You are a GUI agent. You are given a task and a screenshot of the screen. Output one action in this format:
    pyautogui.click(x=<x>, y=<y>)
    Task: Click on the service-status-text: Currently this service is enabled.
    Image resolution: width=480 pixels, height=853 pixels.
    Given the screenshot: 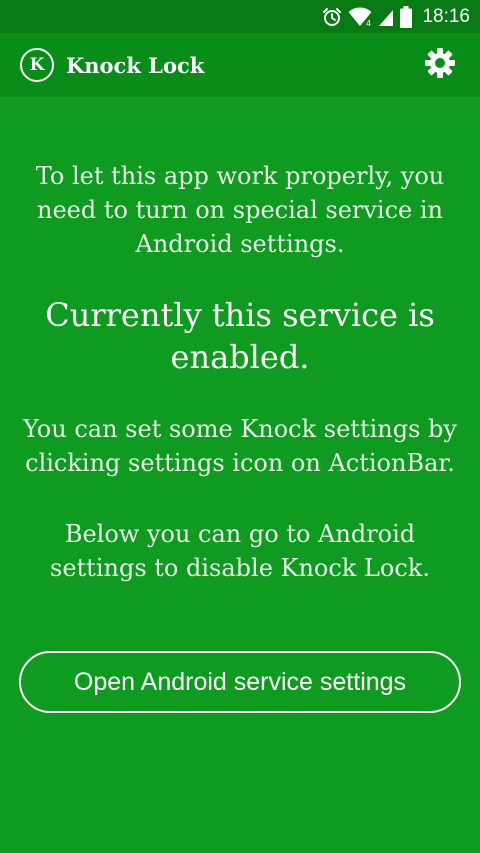 What is the action you would take?
    pyautogui.click(x=240, y=336)
    